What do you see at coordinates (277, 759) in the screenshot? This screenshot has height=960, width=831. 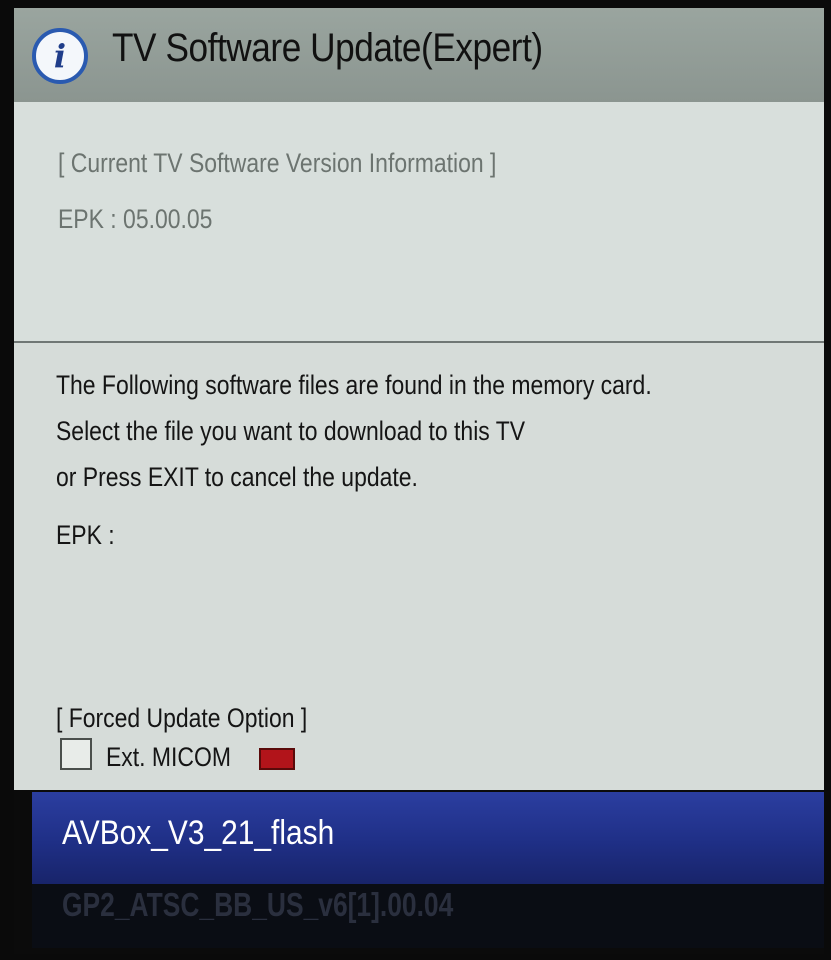 I see `red-indicator-icon` at bounding box center [277, 759].